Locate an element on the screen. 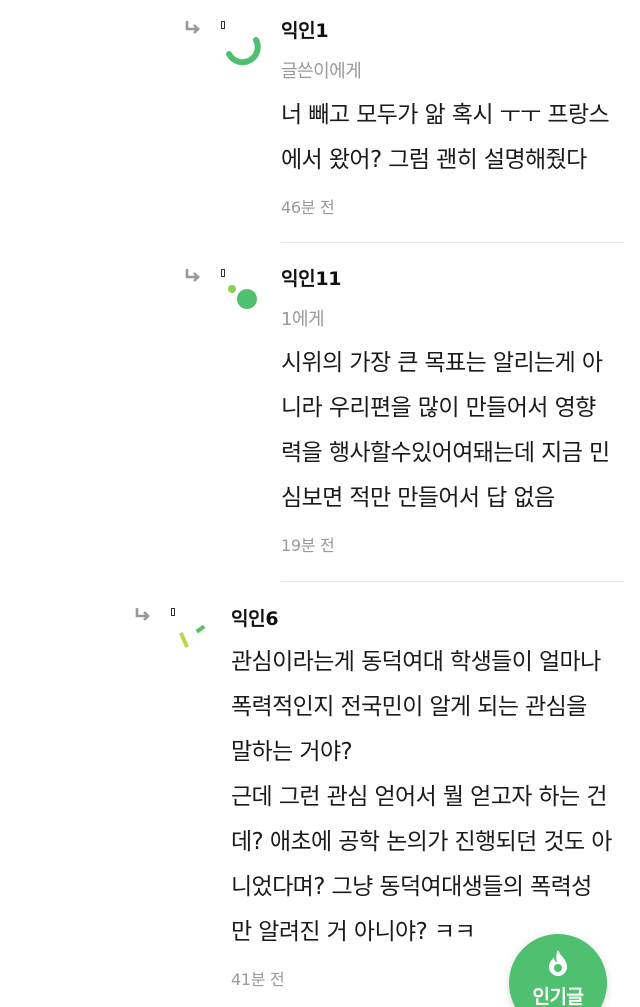 The width and height of the screenshot is (640, 1007). flame-icon is located at coordinates (558, 963).